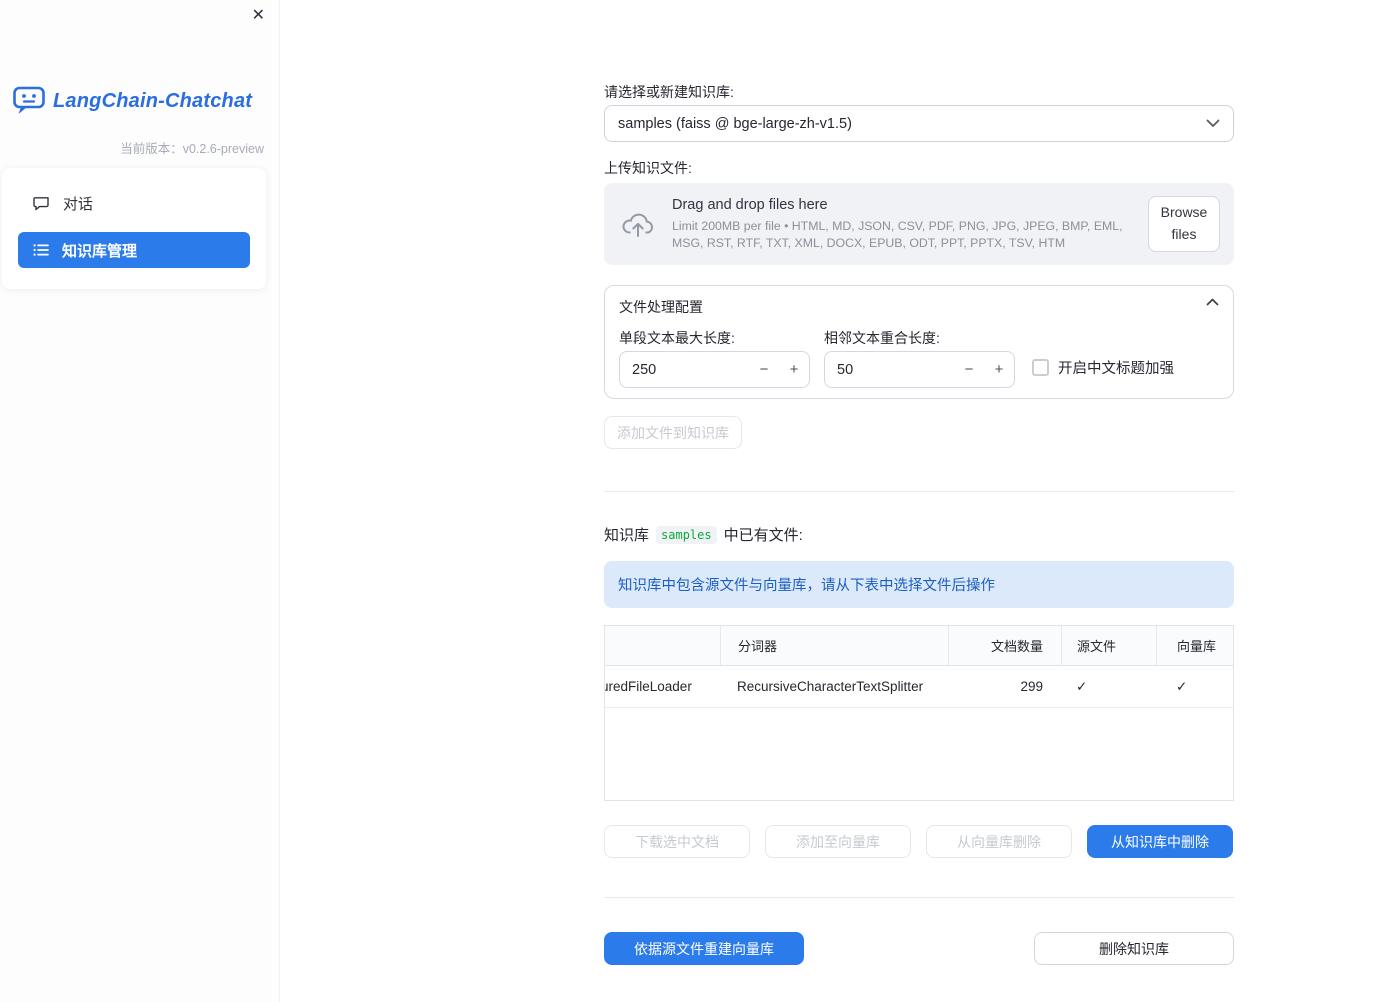  I want to click on zh-title-enhance-label: 开启中文标题加强, so click(1116, 369).